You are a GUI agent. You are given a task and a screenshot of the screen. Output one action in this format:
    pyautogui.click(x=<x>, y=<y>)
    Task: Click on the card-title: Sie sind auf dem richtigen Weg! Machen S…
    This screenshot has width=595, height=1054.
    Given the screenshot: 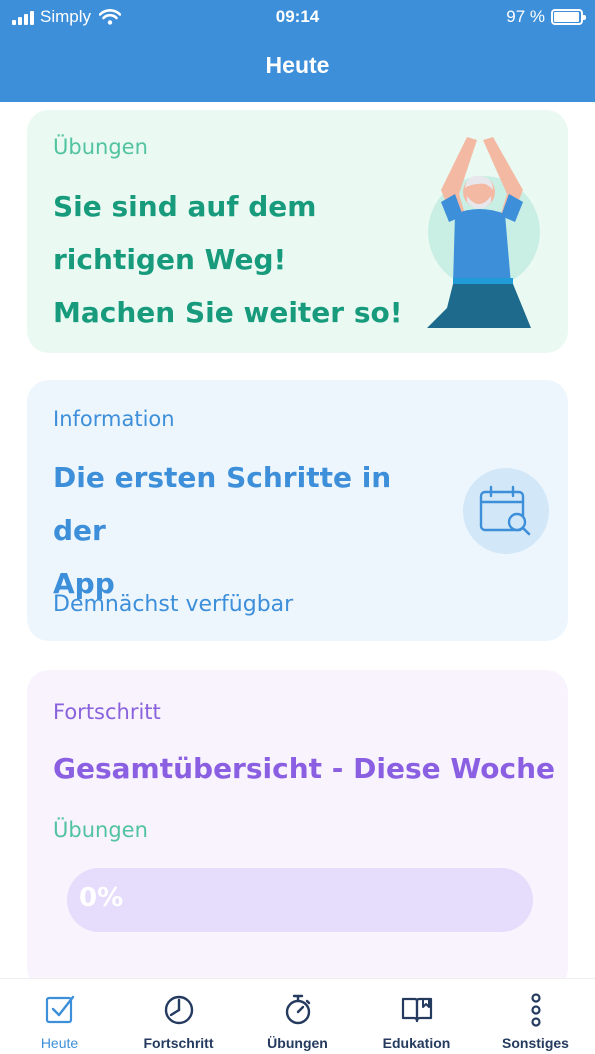 What is the action you would take?
    pyautogui.click(x=238, y=259)
    